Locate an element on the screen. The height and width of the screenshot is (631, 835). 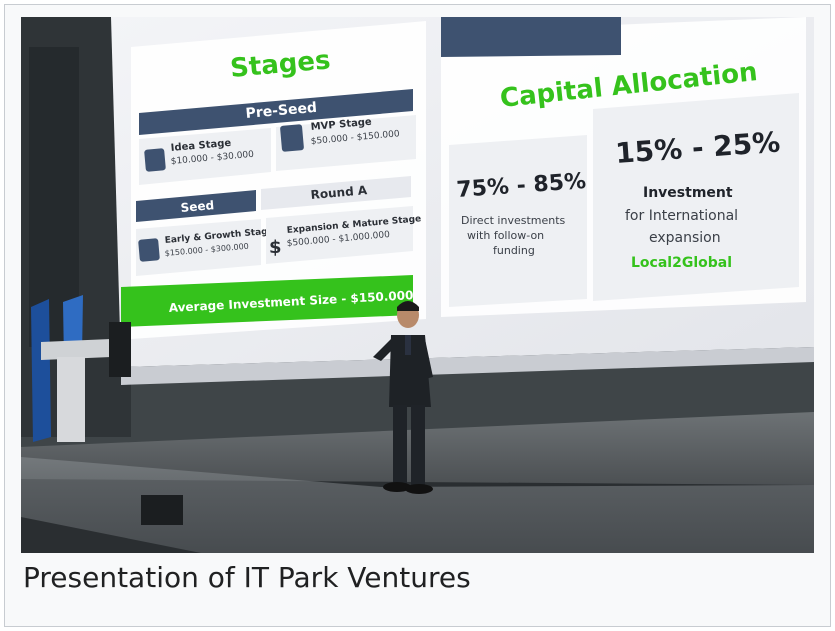
right-desc-green: Local2Global is located at coordinates (681, 263).